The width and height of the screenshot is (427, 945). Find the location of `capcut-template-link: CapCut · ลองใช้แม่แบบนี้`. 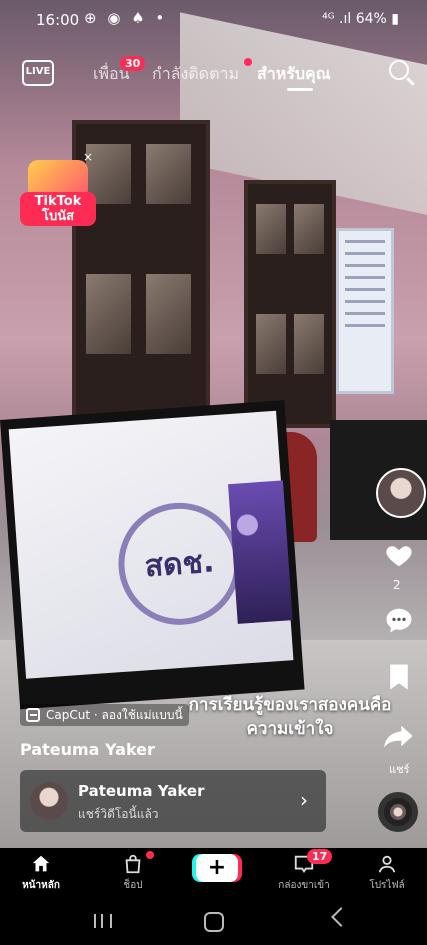

capcut-template-link: CapCut · ลองใช้แม่แบบนี้ is located at coordinates (104, 715).